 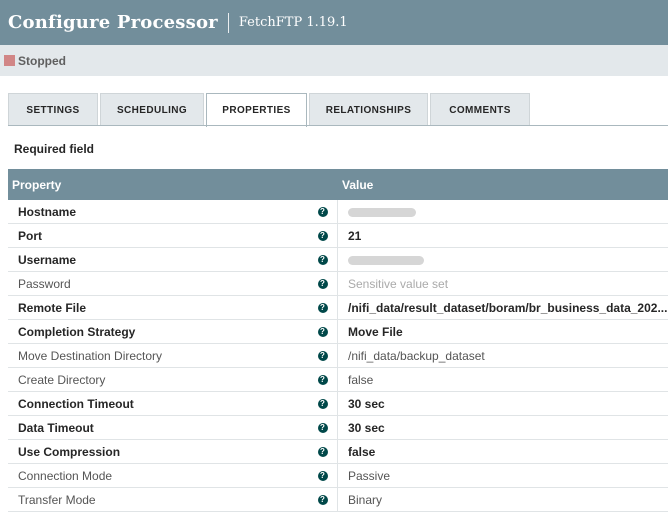 What do you see at coordinates (90, 355) in the screenshot?
I see `property-name: Move Destination Directory` at bounding box center [90, 355].